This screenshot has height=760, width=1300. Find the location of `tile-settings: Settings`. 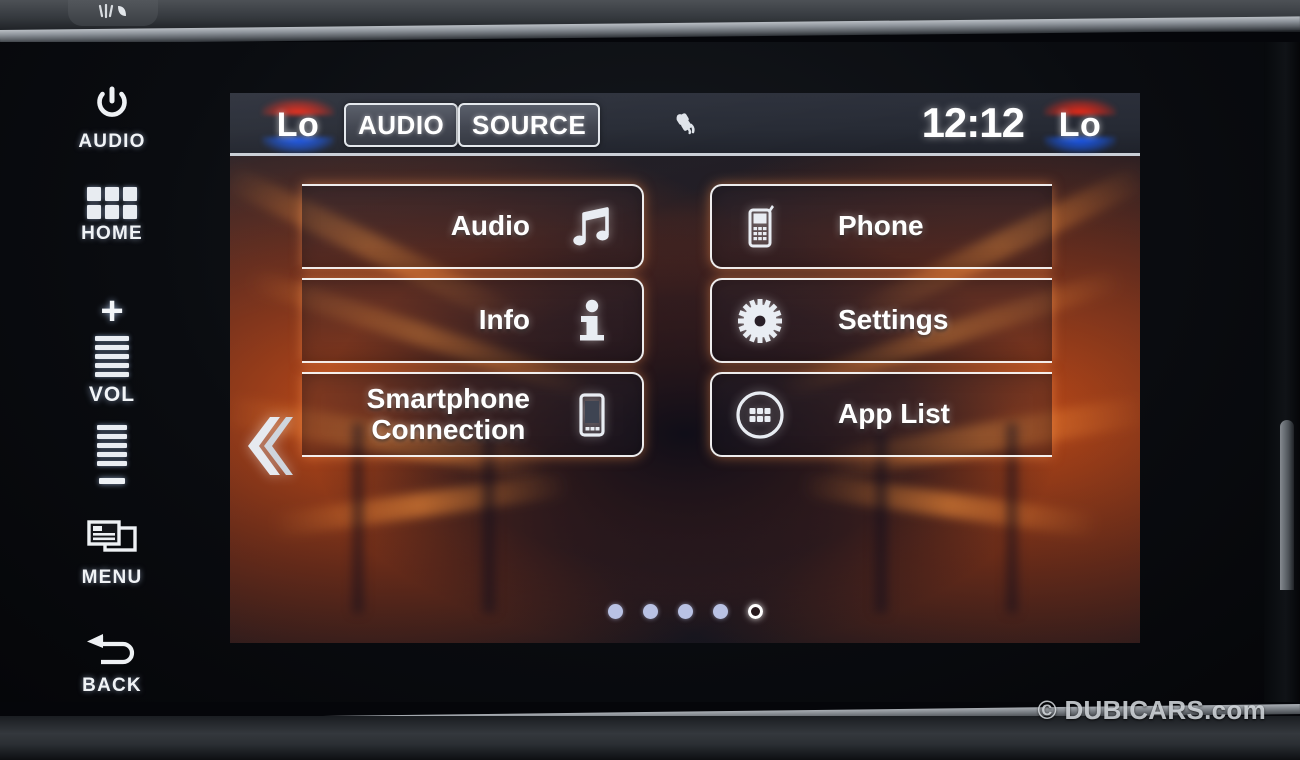

tile-settings: Settings is located at coordinates (881, 320).